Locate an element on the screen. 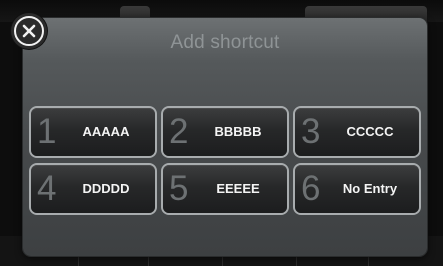  slot-number: 4 is located at coordinates (47, 188).